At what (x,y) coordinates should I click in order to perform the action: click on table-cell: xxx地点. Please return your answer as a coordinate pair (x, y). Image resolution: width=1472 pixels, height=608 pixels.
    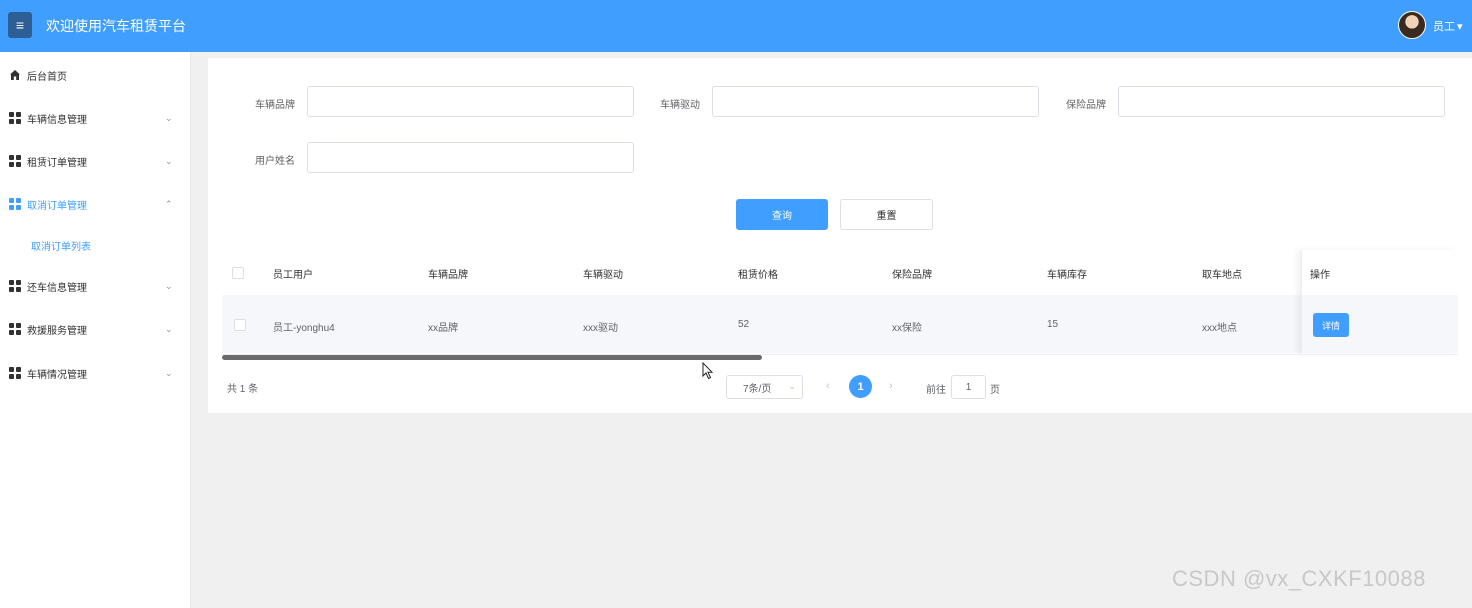
    Looking at the image, I should click on (1219, 328).